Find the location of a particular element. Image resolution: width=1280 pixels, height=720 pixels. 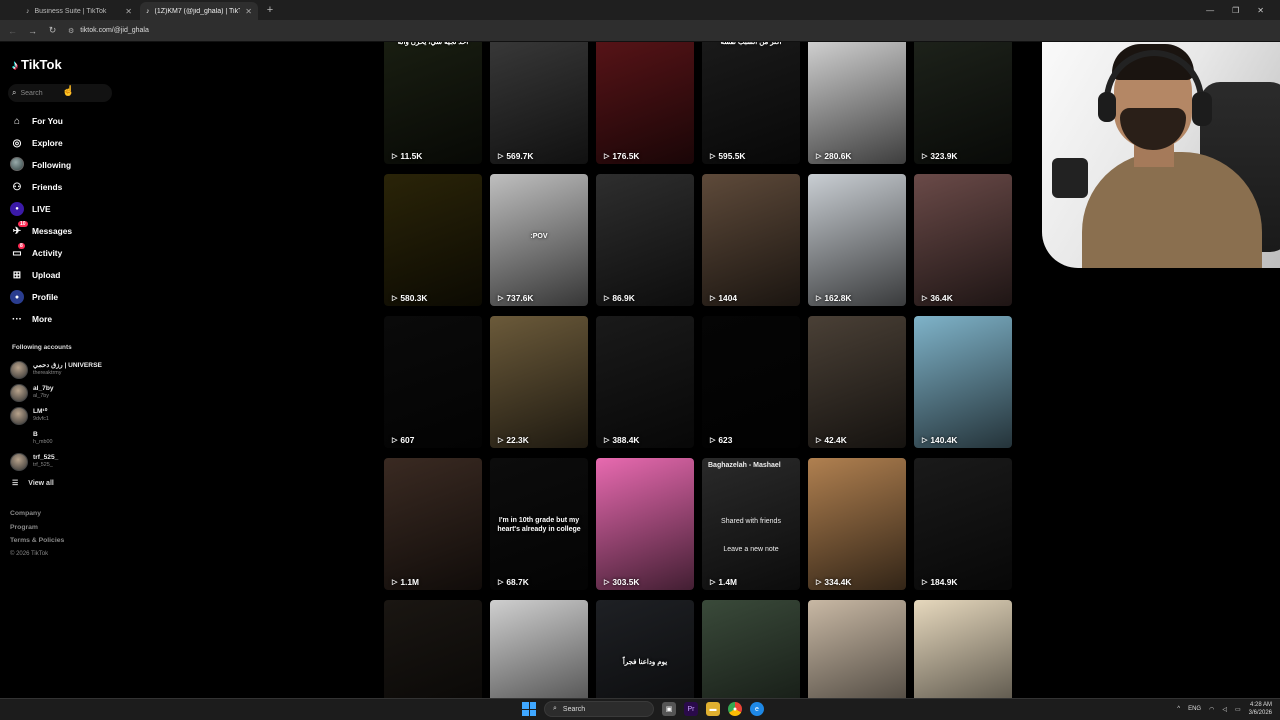

battery-icon: ▭ is located at coordinates (1238, 709).